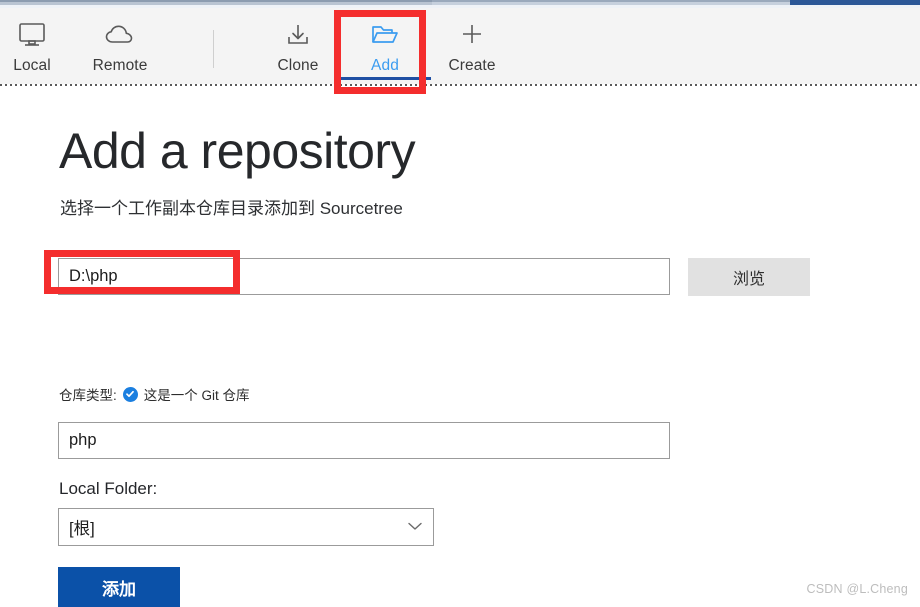 Image resolution: width=920 pixels, height=607 pixels. What do you see at coordinates (298, 65) in the screenshot?
I see `toolbar-item-clone-label: Clone` at bounding box center [298, 65].